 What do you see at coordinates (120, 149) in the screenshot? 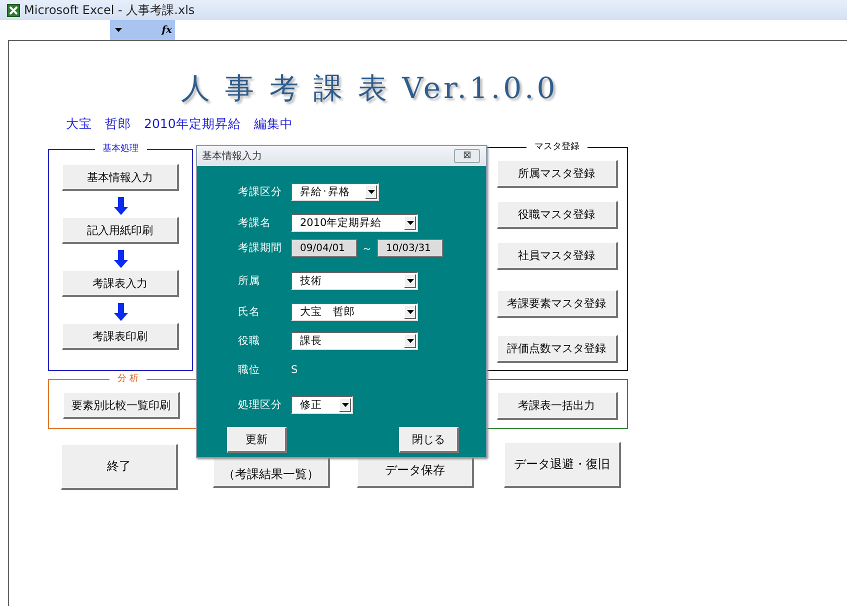
I see `group-label: 基本処理` at bounding box center [120, 149].